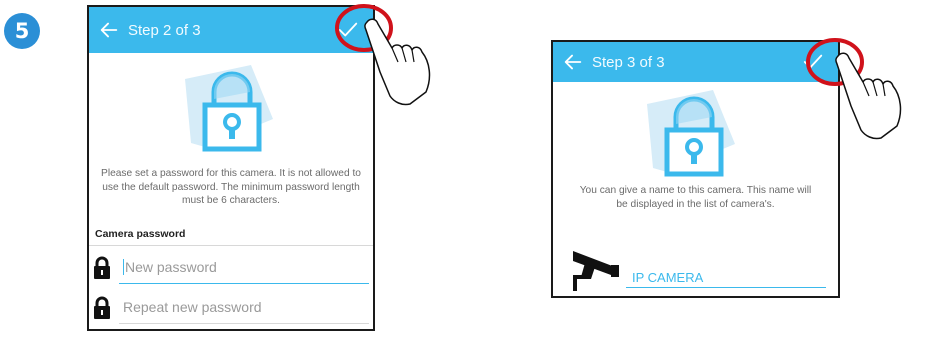 Image resolution: width=933 pixels, height=340 pixels. I want to click on camera-password-label: Camera password, so click(140, 234).